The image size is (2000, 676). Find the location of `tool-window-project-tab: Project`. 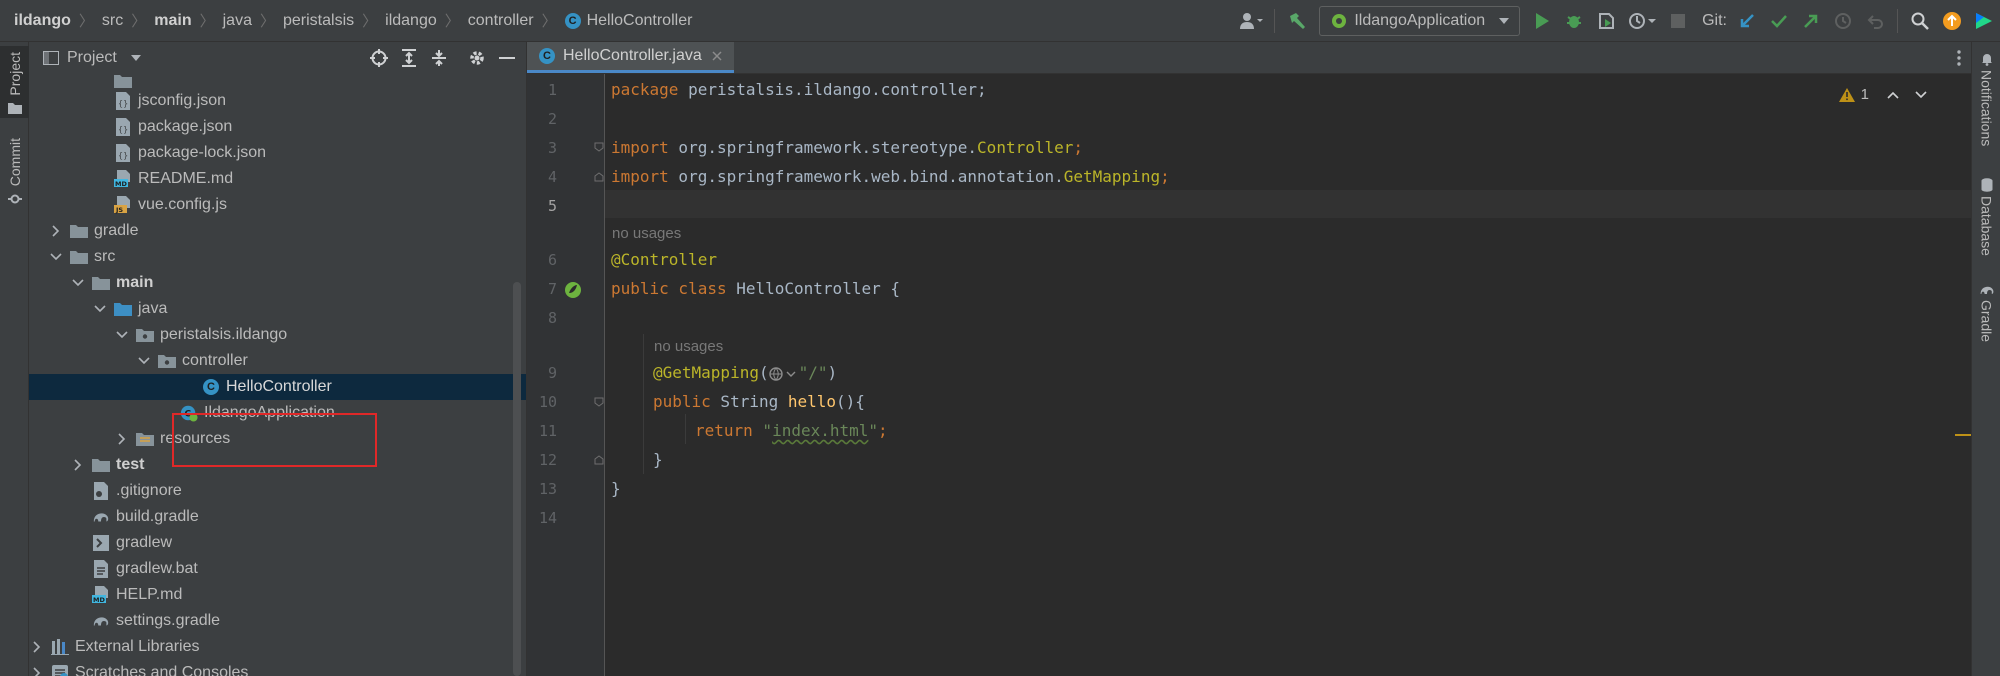

tool-window-project-tab: Project is located at coordinates (14, 82).